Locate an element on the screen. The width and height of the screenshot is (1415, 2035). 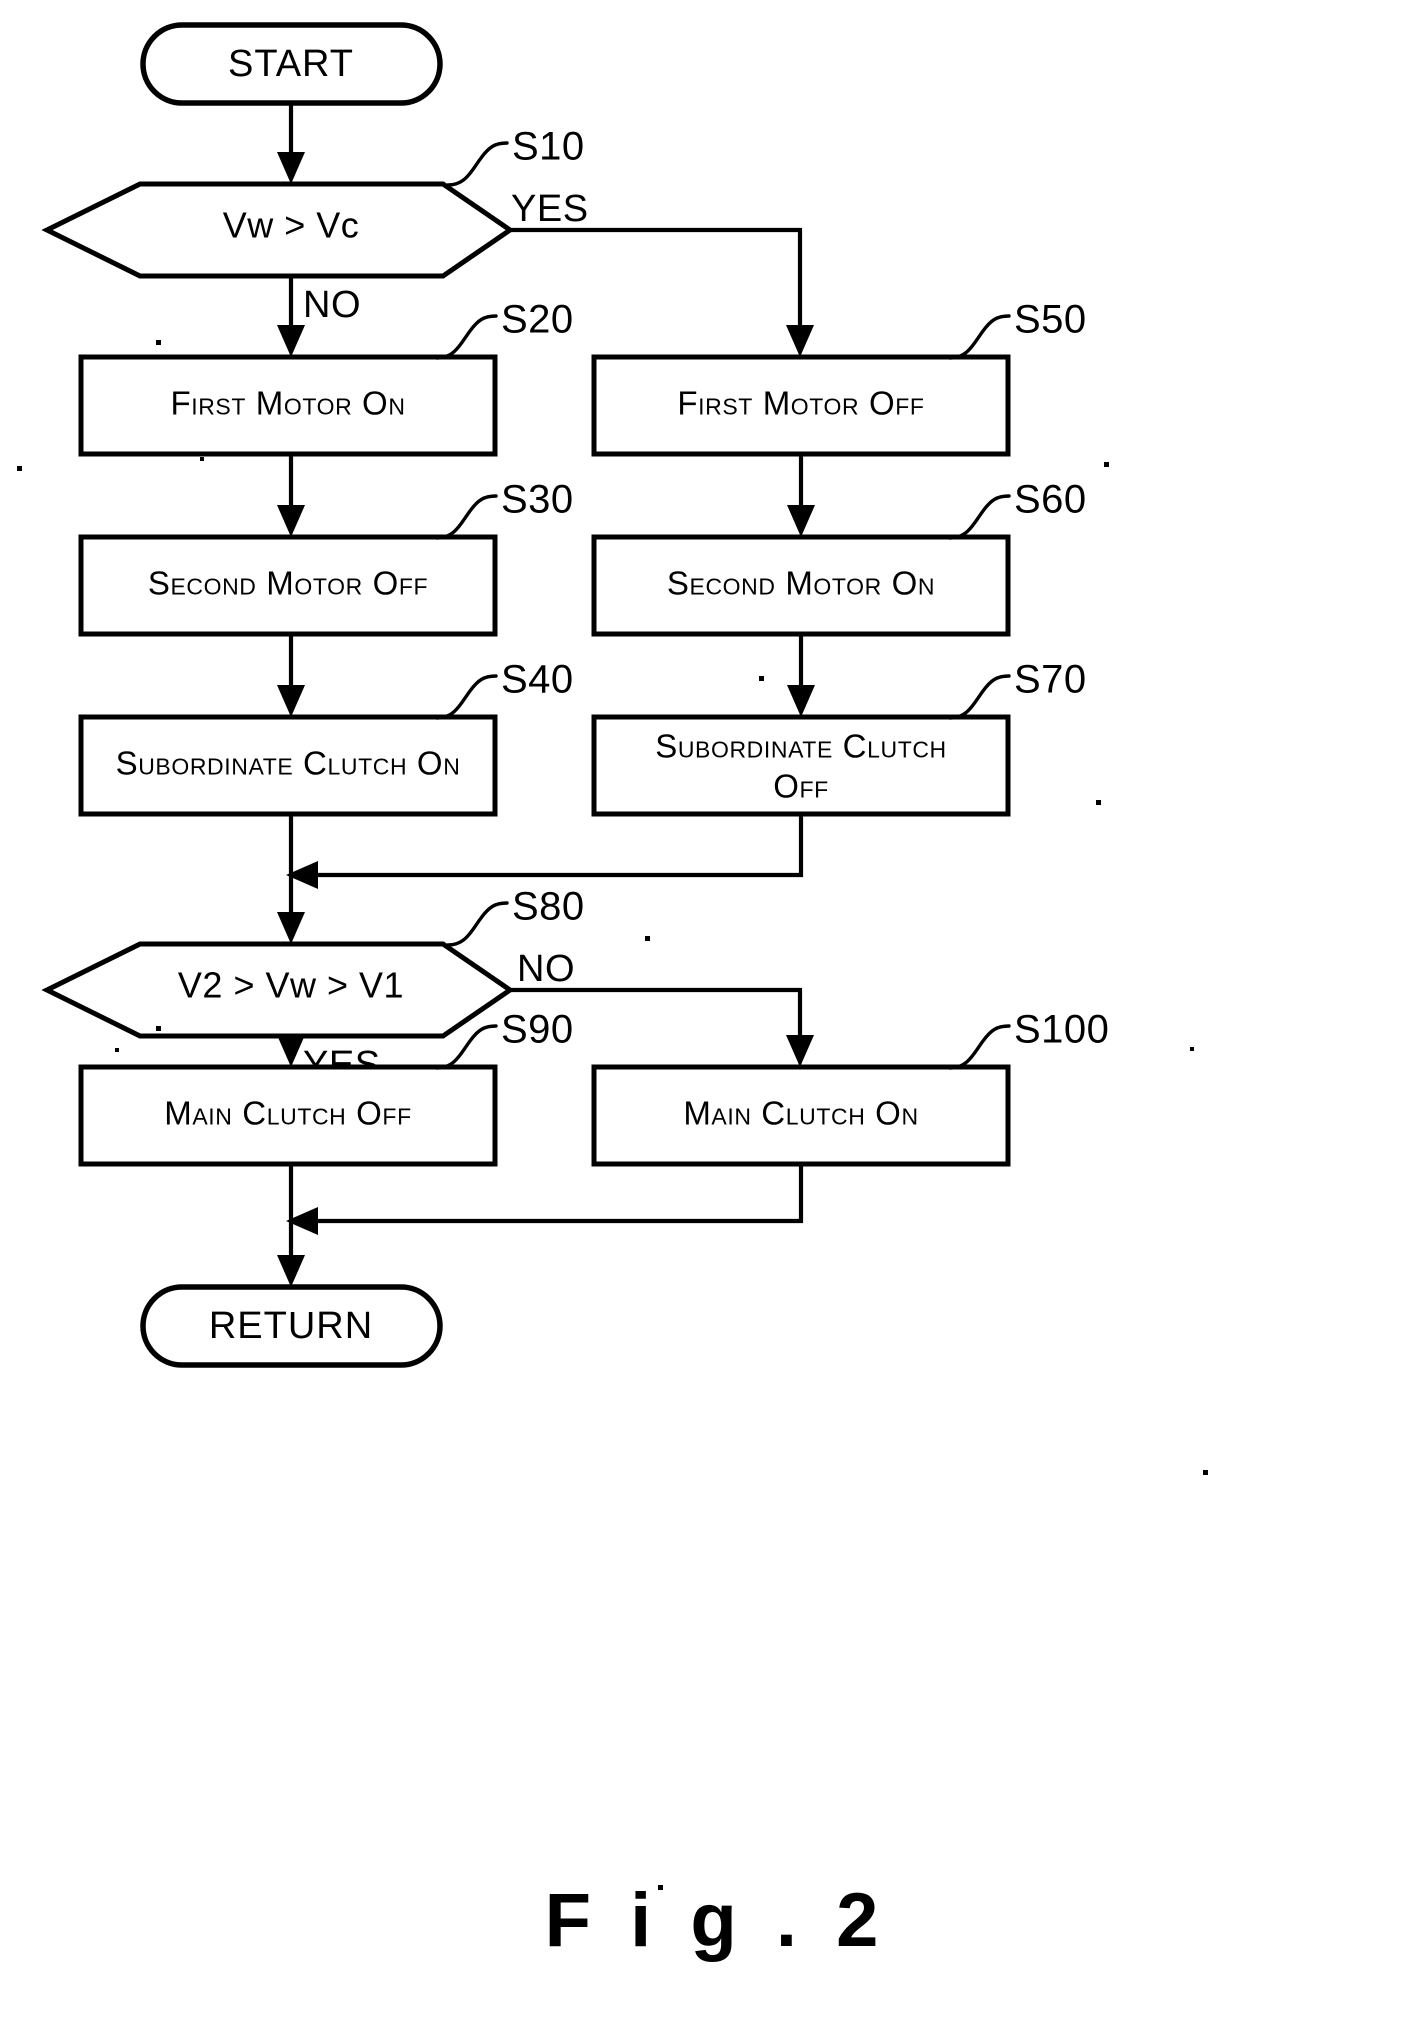
callout-s100: S100 is located at coordinates (1028, 1039).